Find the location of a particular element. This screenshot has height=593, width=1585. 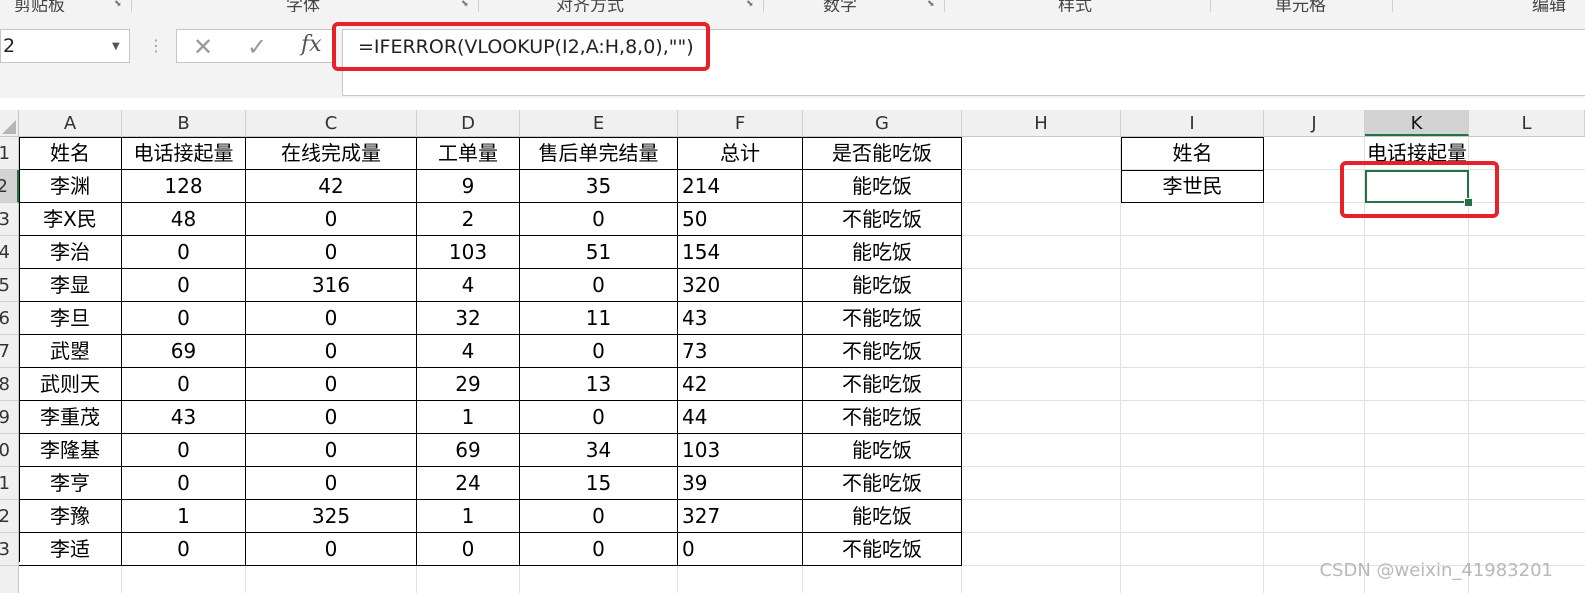

column-header-k: K is located at coordinates (1417, 123).